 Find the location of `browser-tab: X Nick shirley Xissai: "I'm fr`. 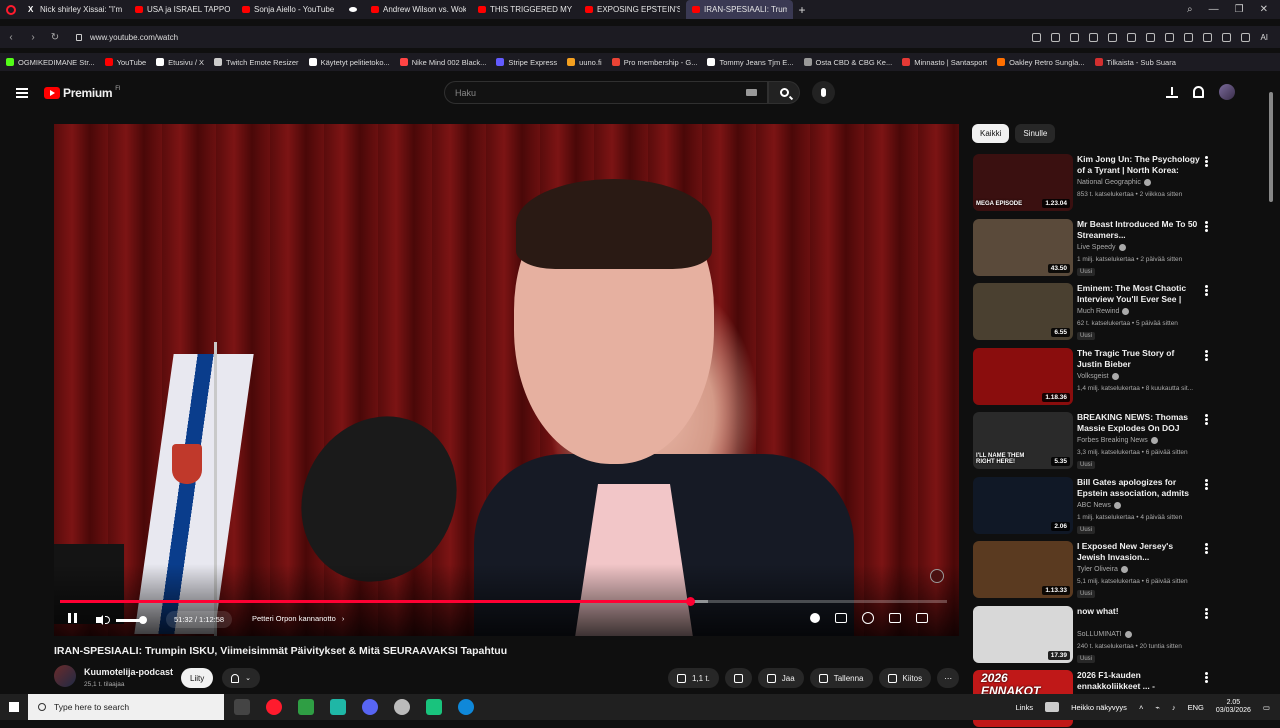

browser-tab: X Nick shirley Xissai: "I'm fr is located at coordinates (75, 9).